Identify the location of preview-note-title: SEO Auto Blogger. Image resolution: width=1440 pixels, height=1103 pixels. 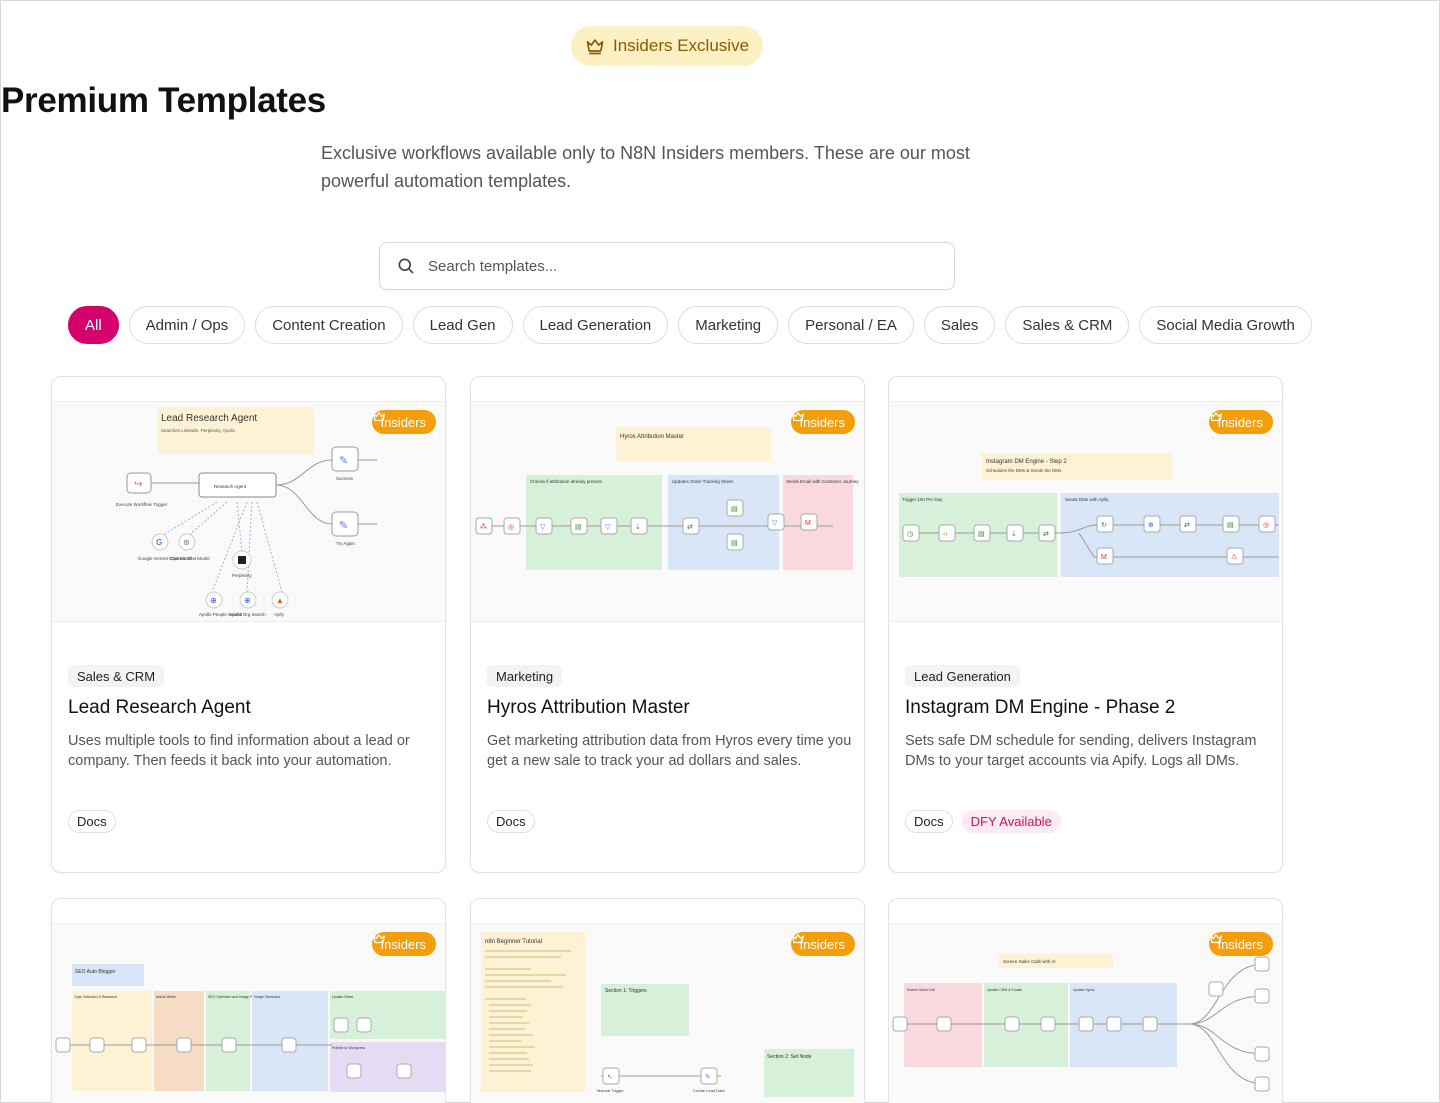
(95, 972).